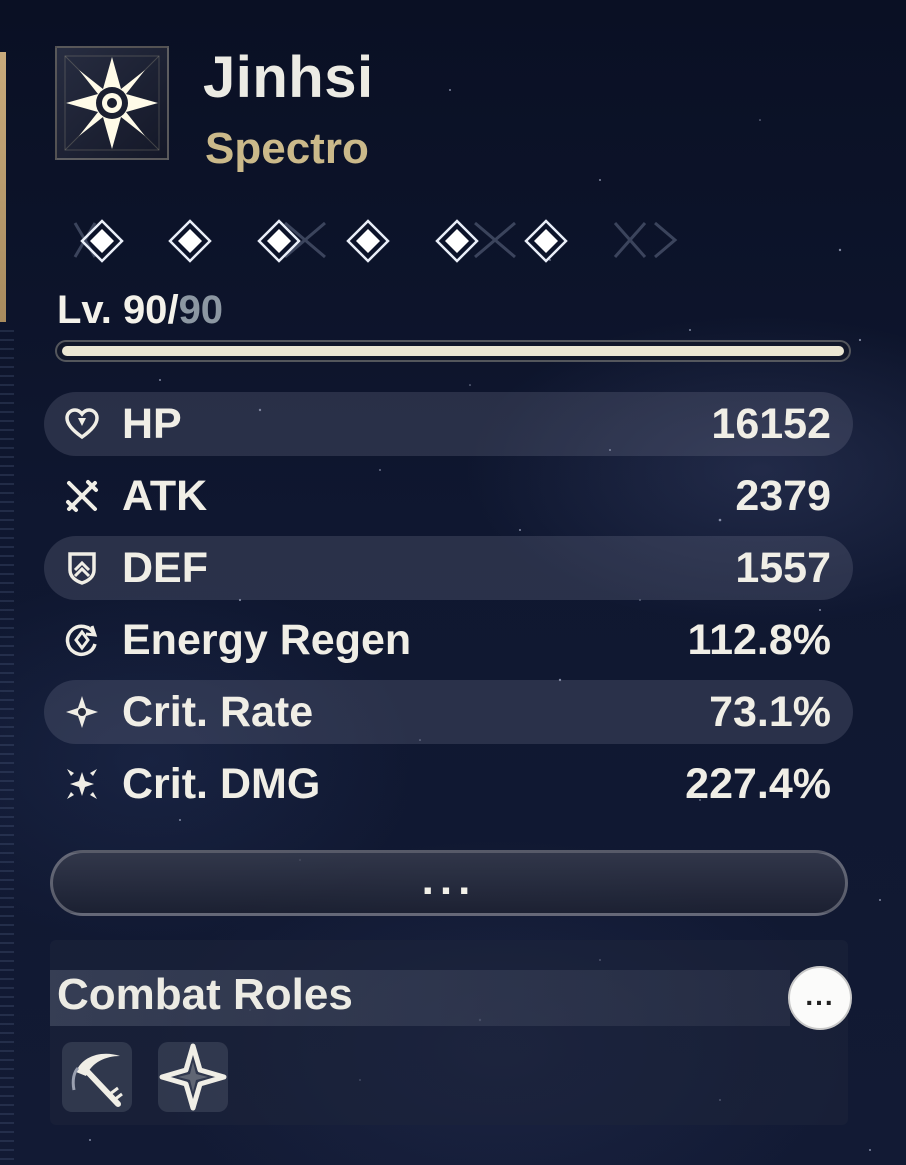  Describe the element at coordinates (7, 747) in the screenshot. I see `side-decoration` at that location.